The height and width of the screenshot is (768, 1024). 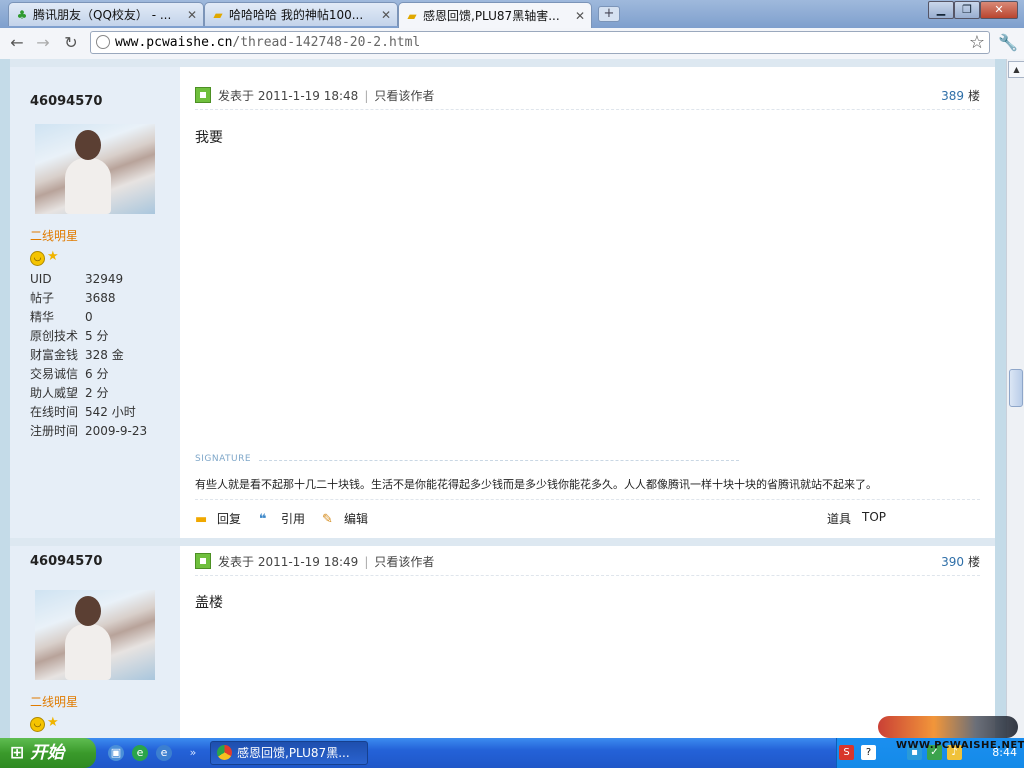 What do you see at coordinates (77, 279) in the screenshot?
I see `stat-uid: UID 32949` at bounding box center [77, 279].